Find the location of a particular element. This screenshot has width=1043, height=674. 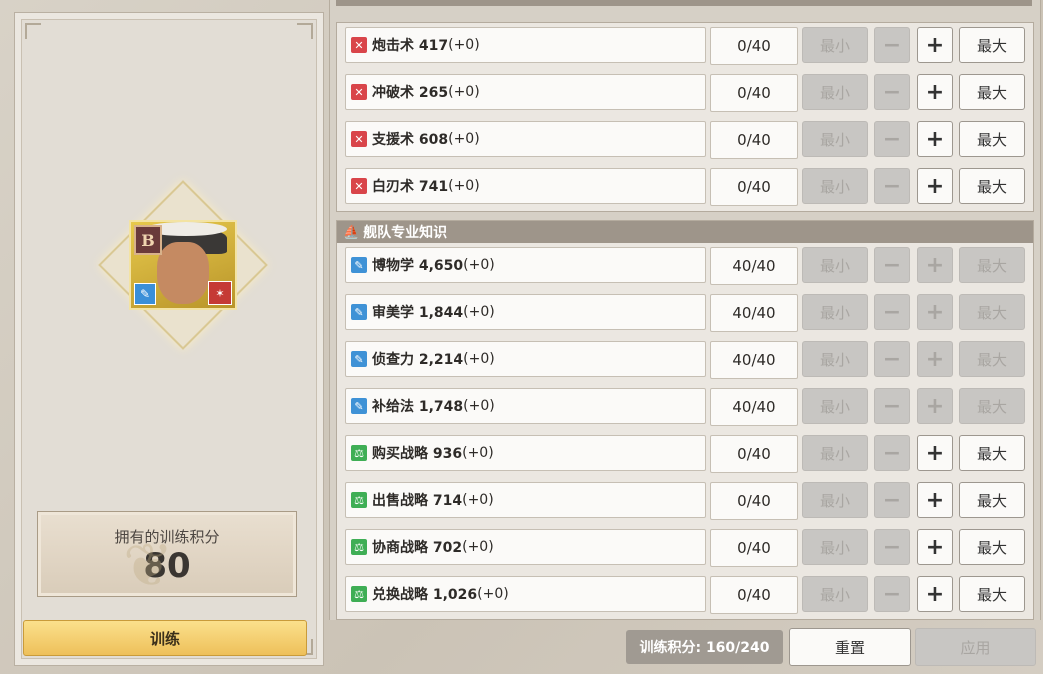

skill-name: 购买战略 936 is located at coordinates (417, 454).